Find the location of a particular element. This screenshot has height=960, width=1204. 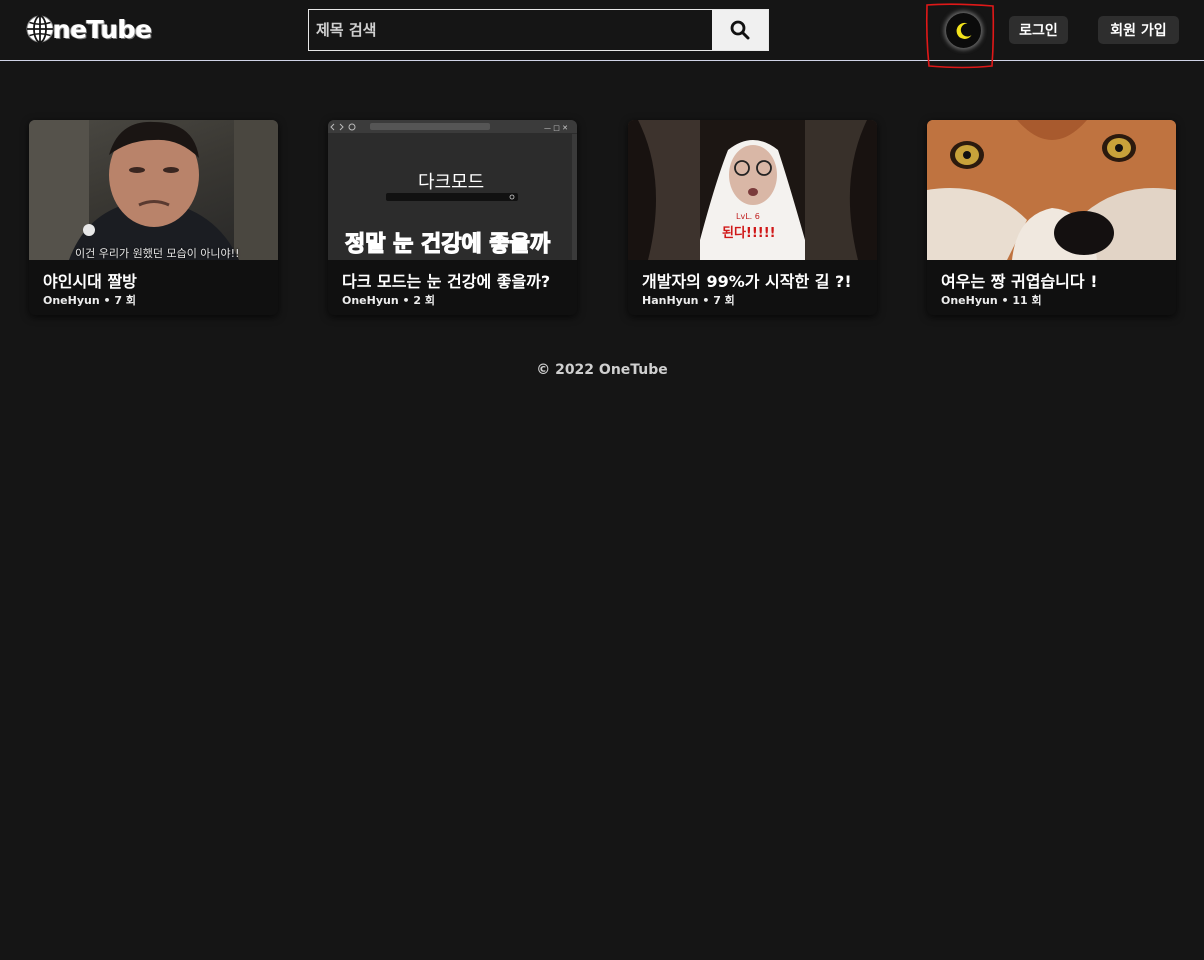

globe-icon is located at coordinates (40, 29).